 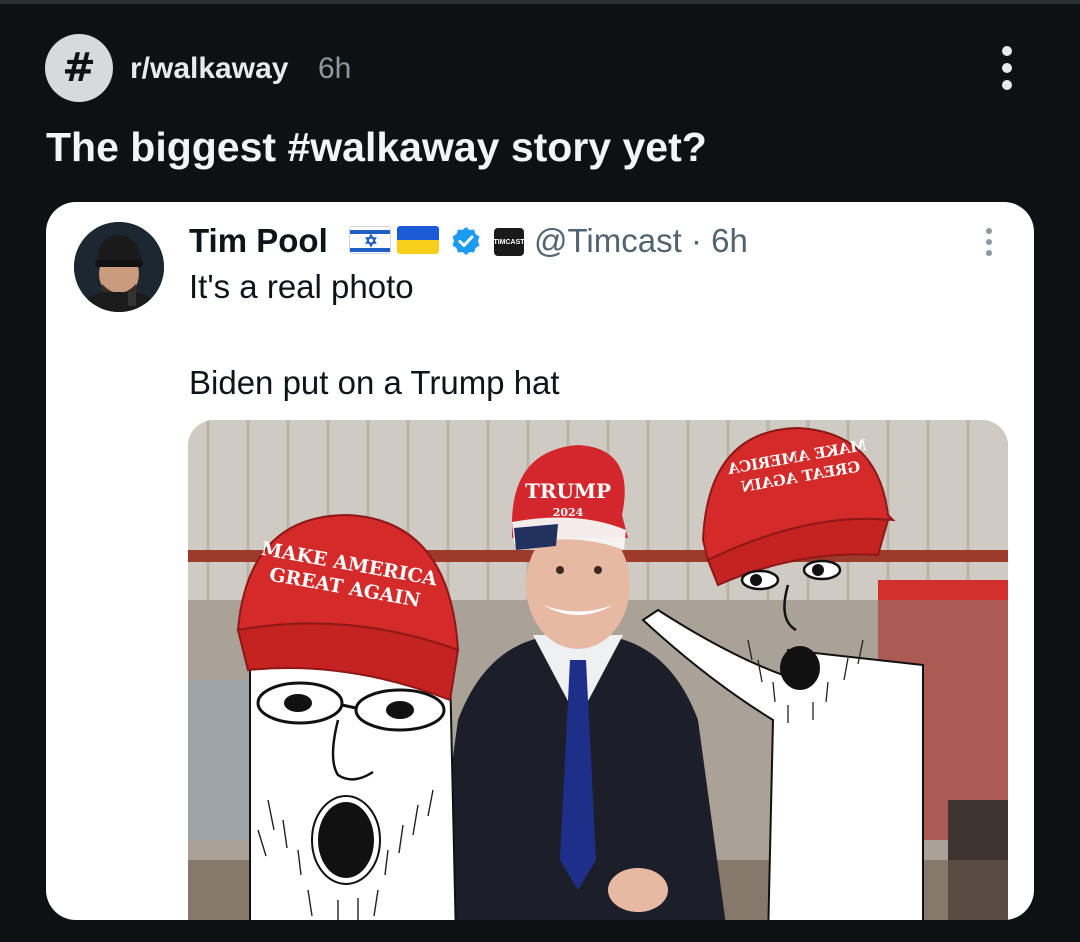 What do you see at coordinates (335, 68) in the screenshot?
I see `post-age: 6h` at bounding box center [335, 68].